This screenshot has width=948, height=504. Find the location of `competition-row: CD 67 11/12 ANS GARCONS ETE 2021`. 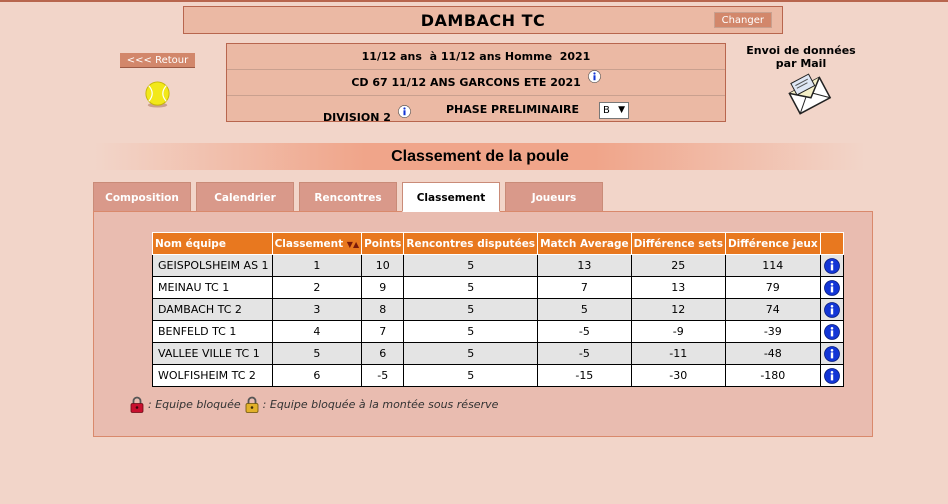

competition-row: CD 67 11/12 ANS GARCONS ETE 2021 is located at coordinates (476, 83).